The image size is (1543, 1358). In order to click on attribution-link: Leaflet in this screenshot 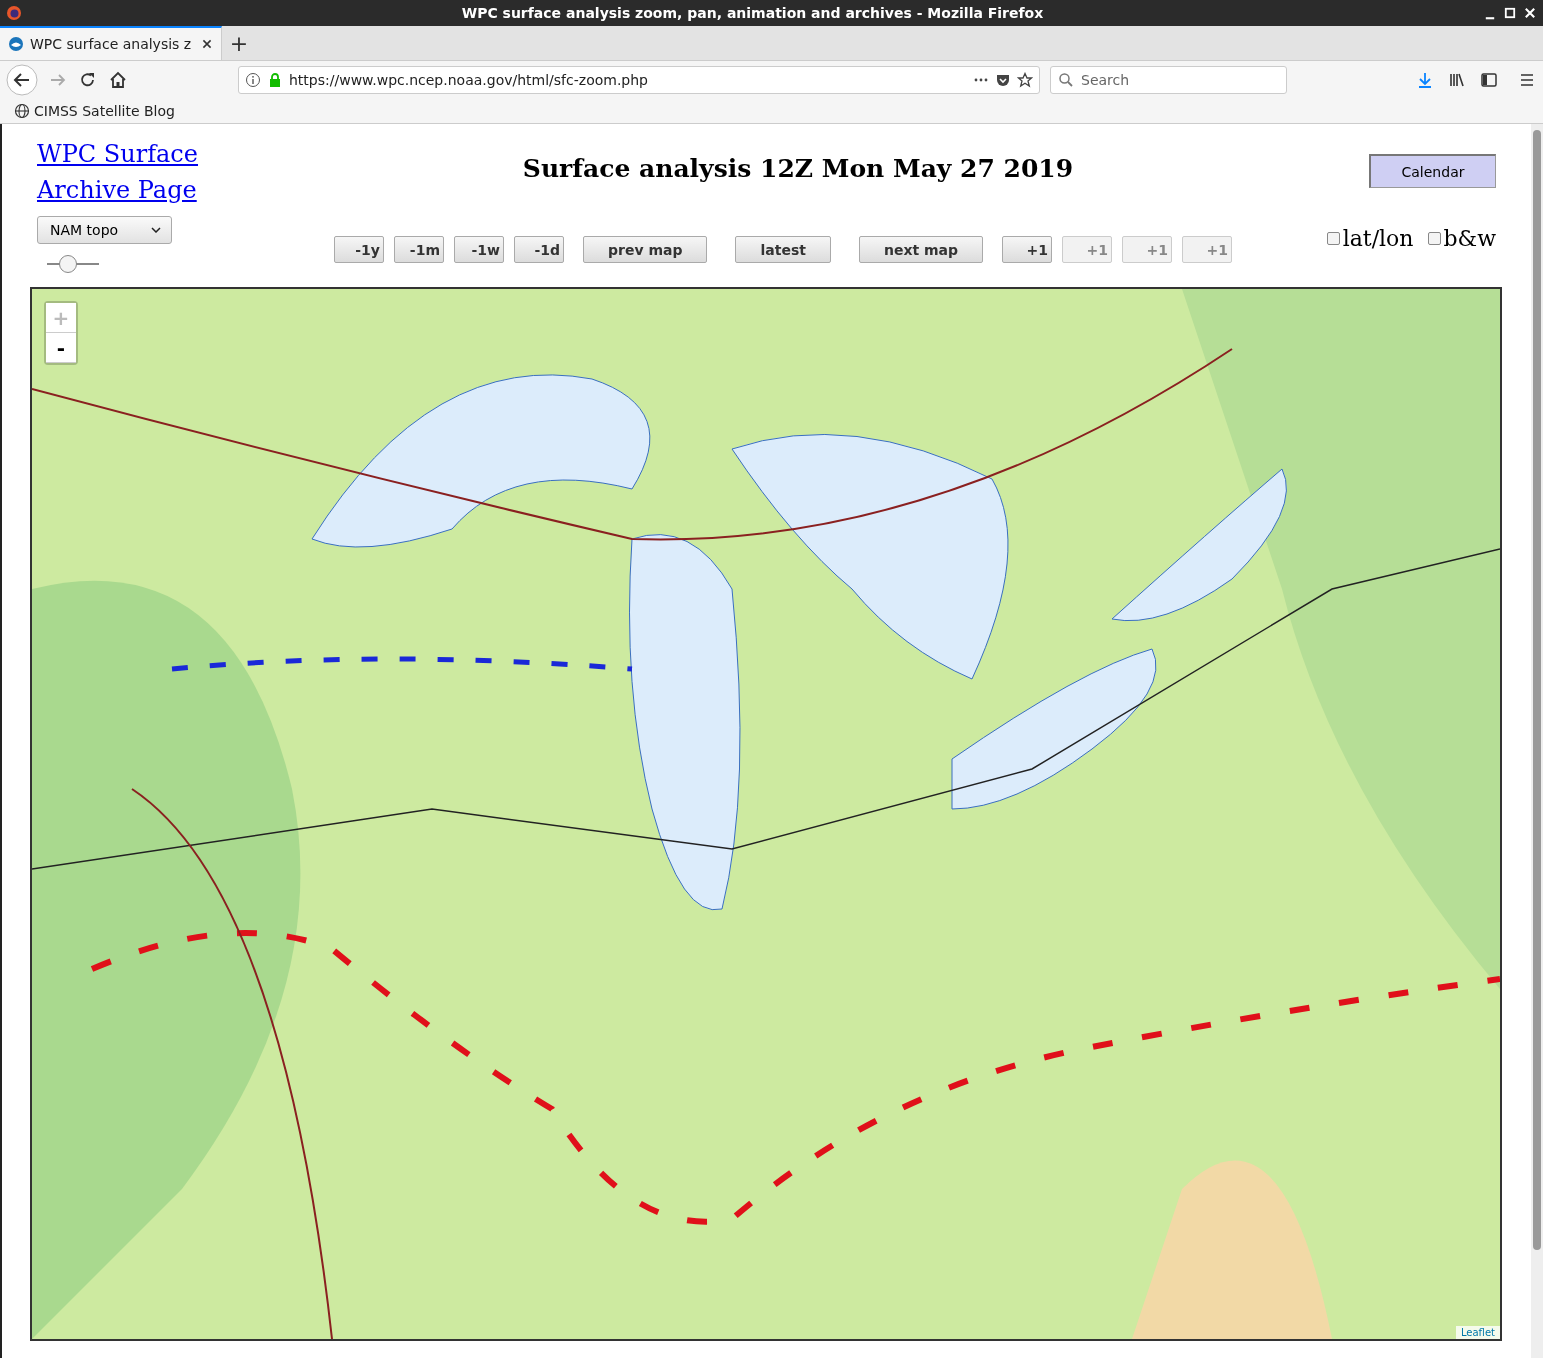, I will do `click(1477, 1332)`.